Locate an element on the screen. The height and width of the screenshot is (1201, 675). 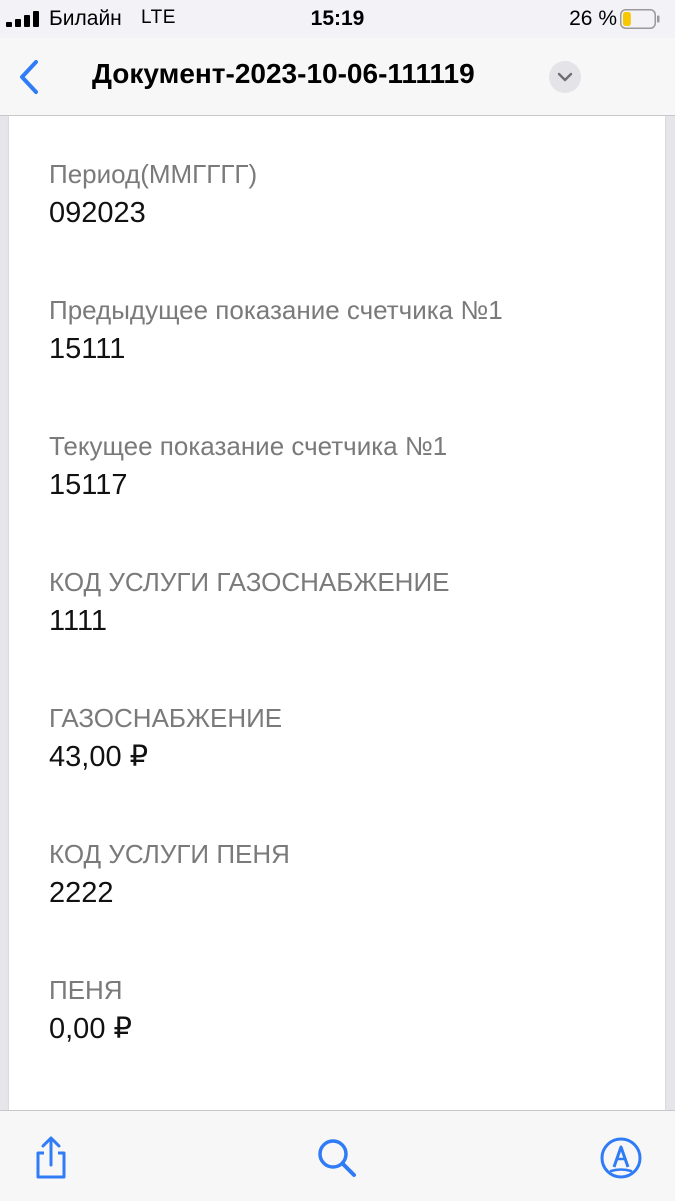
bottom-toolbar is located at coordinates (337, 1155).